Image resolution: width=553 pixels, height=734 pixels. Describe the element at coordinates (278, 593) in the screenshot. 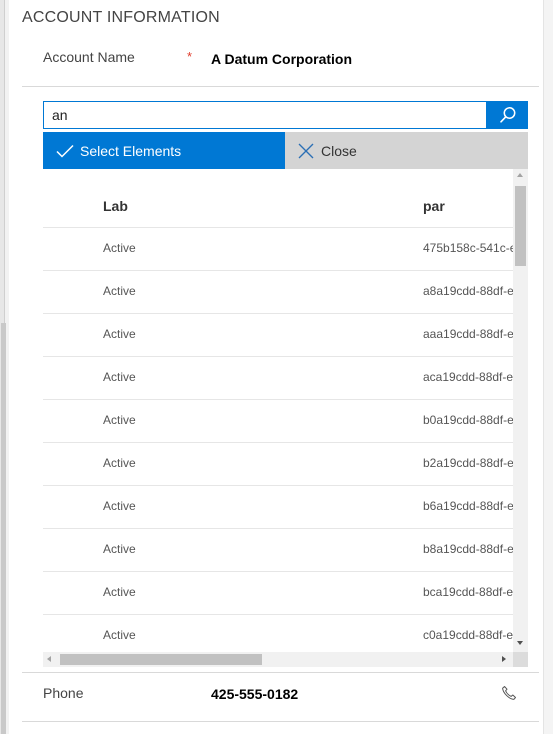

I see `table-row: Active bca19cdd-88df-e` at that location.